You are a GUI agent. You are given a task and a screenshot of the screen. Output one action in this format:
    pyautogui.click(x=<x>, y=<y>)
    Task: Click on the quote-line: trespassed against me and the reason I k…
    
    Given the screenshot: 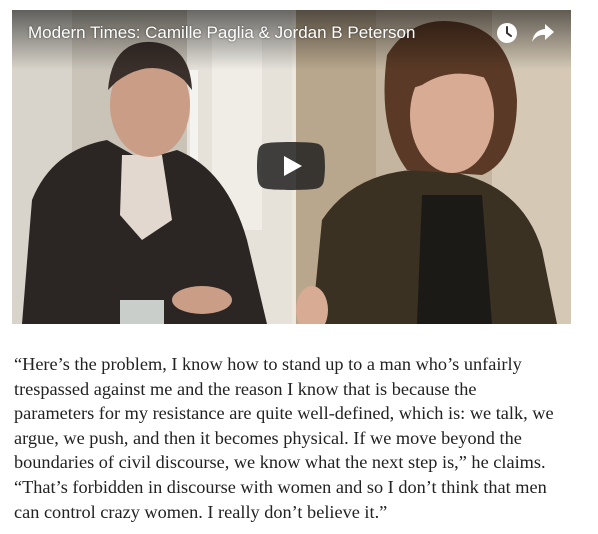 What is the action you would take?
    pyautogui.click(x=245, y=388)
    